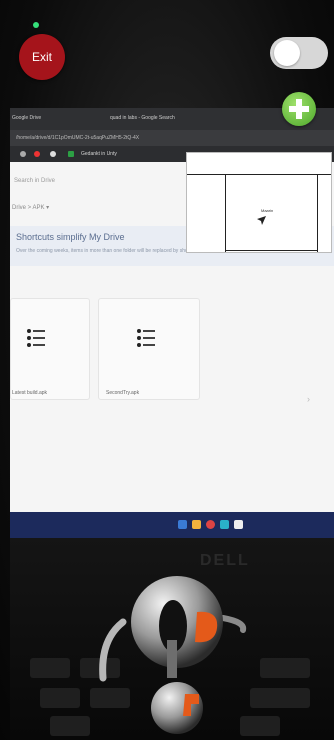 This screenshot has height=740, width=334. I want to click on browser-tab: Google Drive, so click(27, 118).